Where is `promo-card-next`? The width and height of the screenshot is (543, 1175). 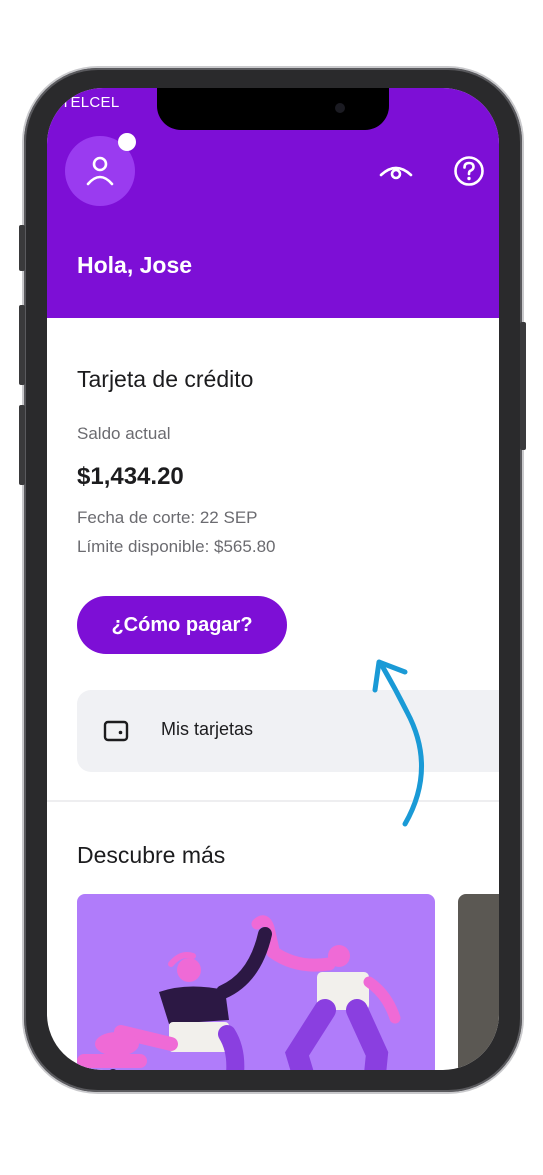
promo-card-next is located at coordinates (478, 982).